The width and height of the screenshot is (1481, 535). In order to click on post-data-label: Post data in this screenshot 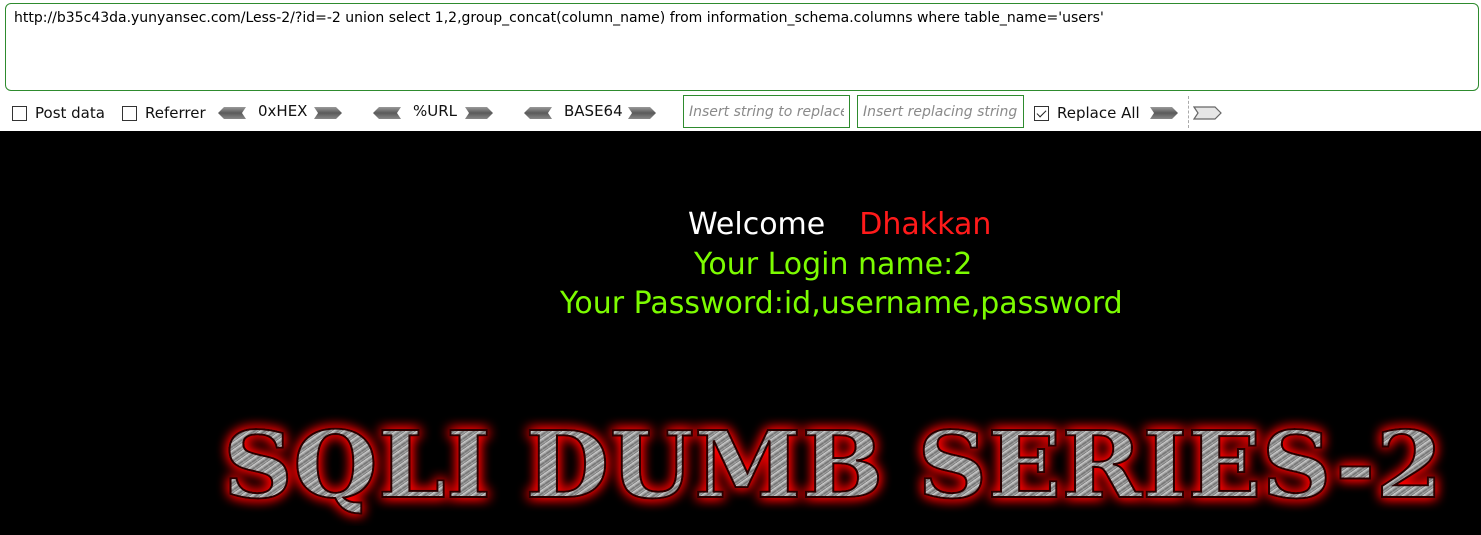, I will do `click(70, 113)`.